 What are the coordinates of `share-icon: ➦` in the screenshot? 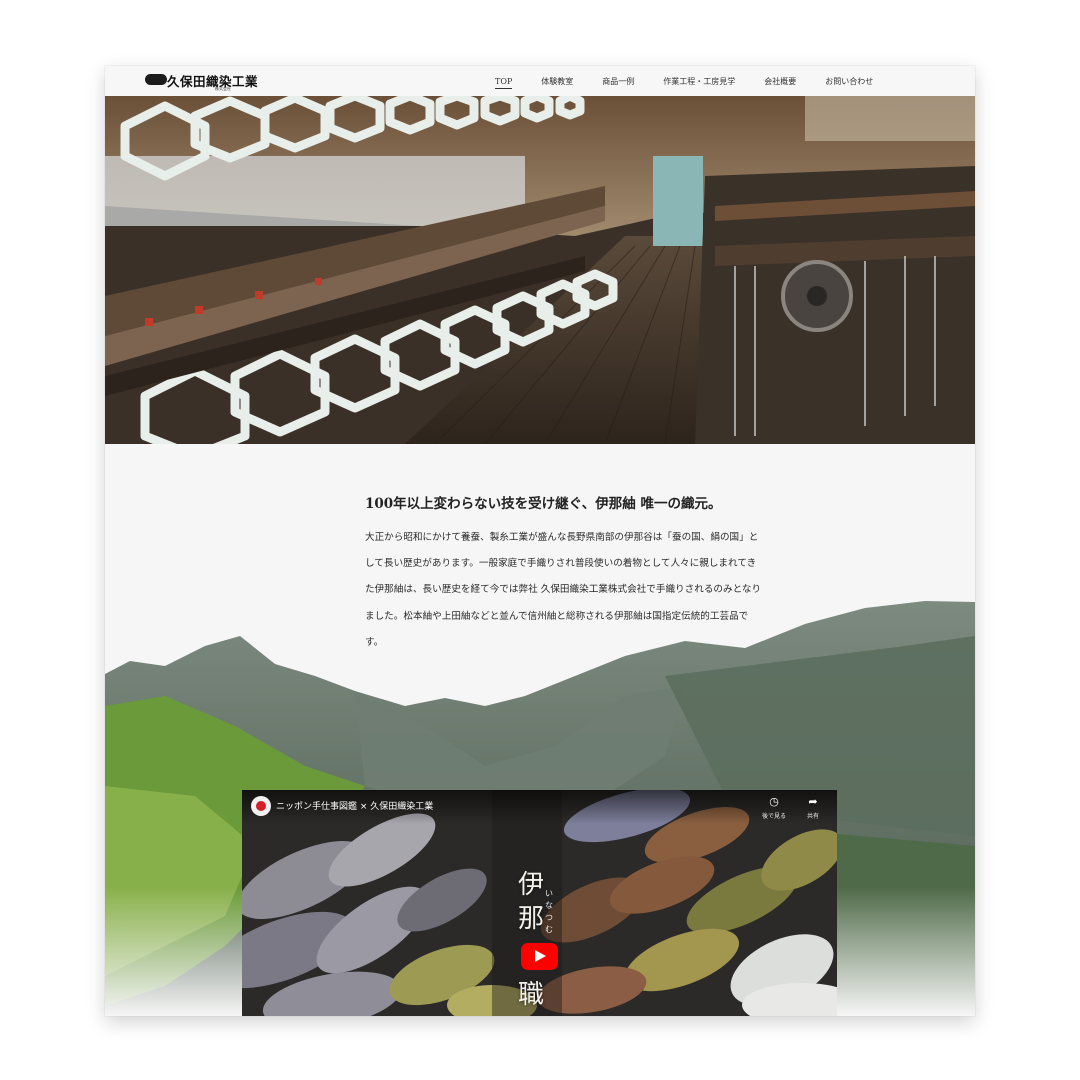 It's located at (813, 801).